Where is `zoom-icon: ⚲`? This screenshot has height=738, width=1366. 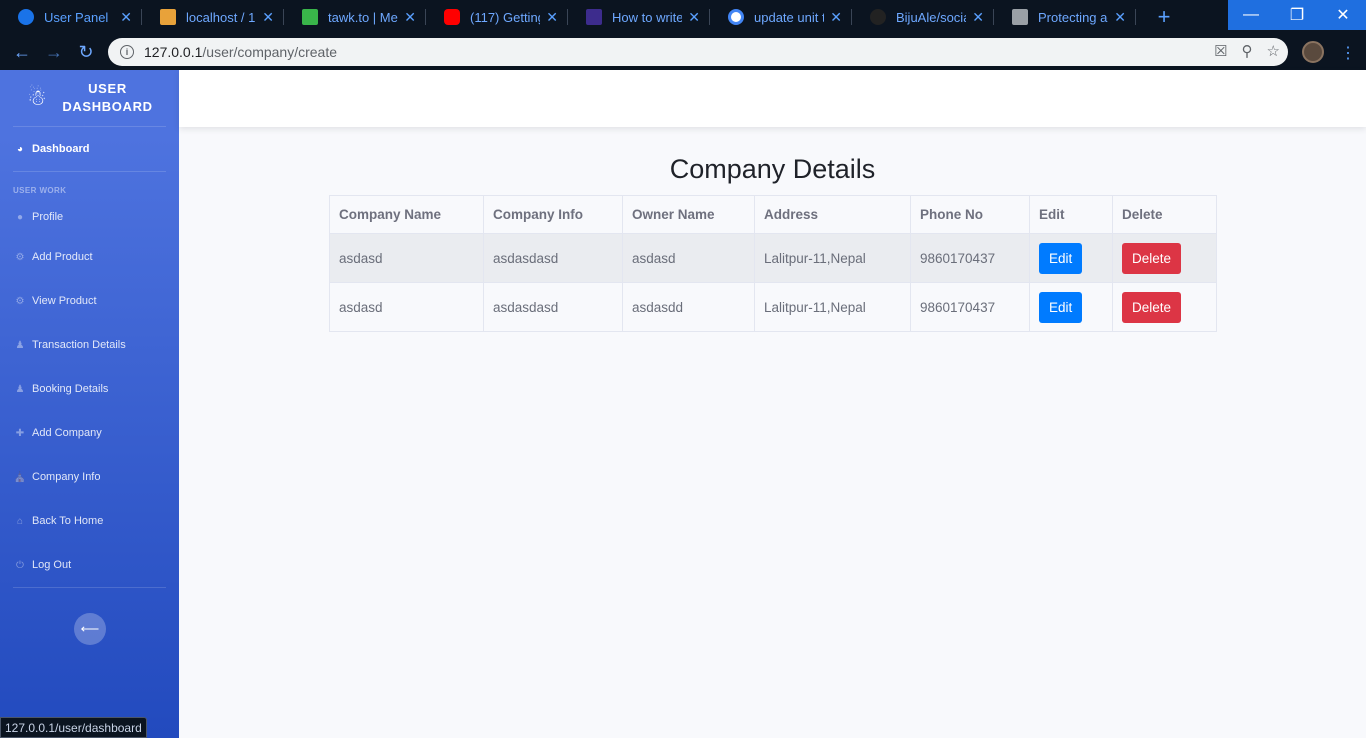 zoom-icon: ⚲ is located at coordinates (1247, 51).